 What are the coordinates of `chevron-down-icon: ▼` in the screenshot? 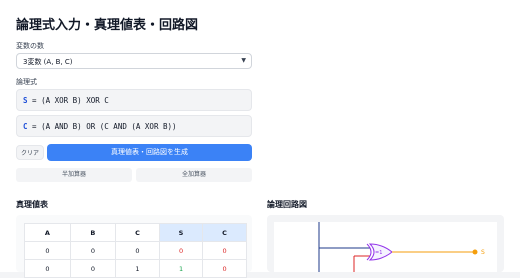 It's located at (243, 60).